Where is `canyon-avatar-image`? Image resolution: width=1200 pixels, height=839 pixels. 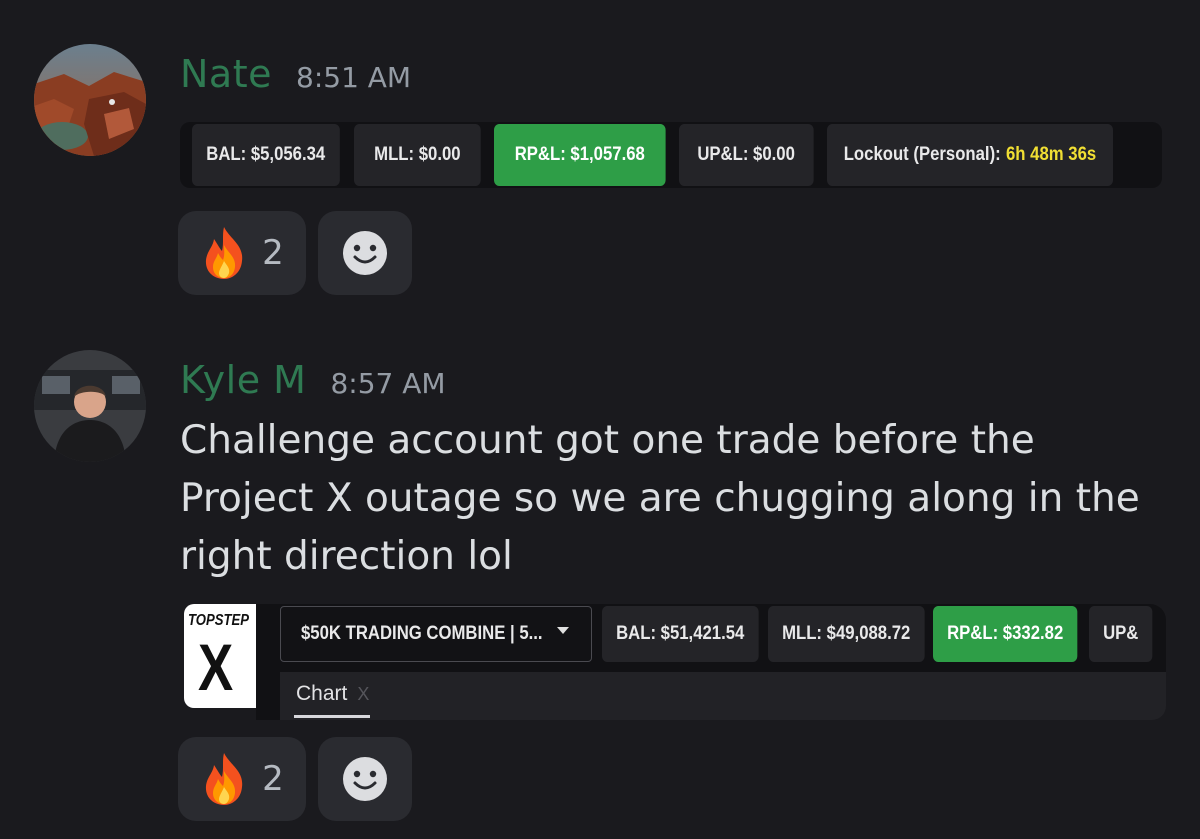
canyon-avatar-image is located at coordinates (90, 100).